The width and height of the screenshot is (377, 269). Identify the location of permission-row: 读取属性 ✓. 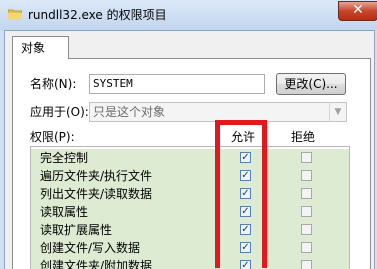
(190, 212).